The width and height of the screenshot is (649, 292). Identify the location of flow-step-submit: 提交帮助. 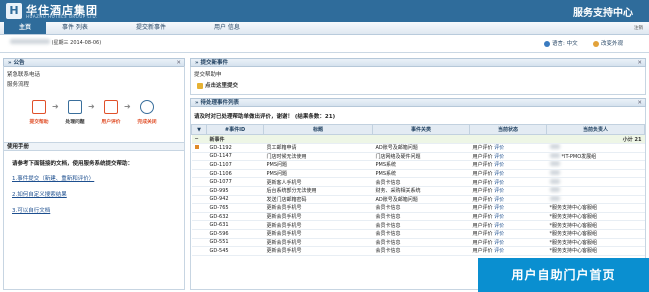
(39, 112).